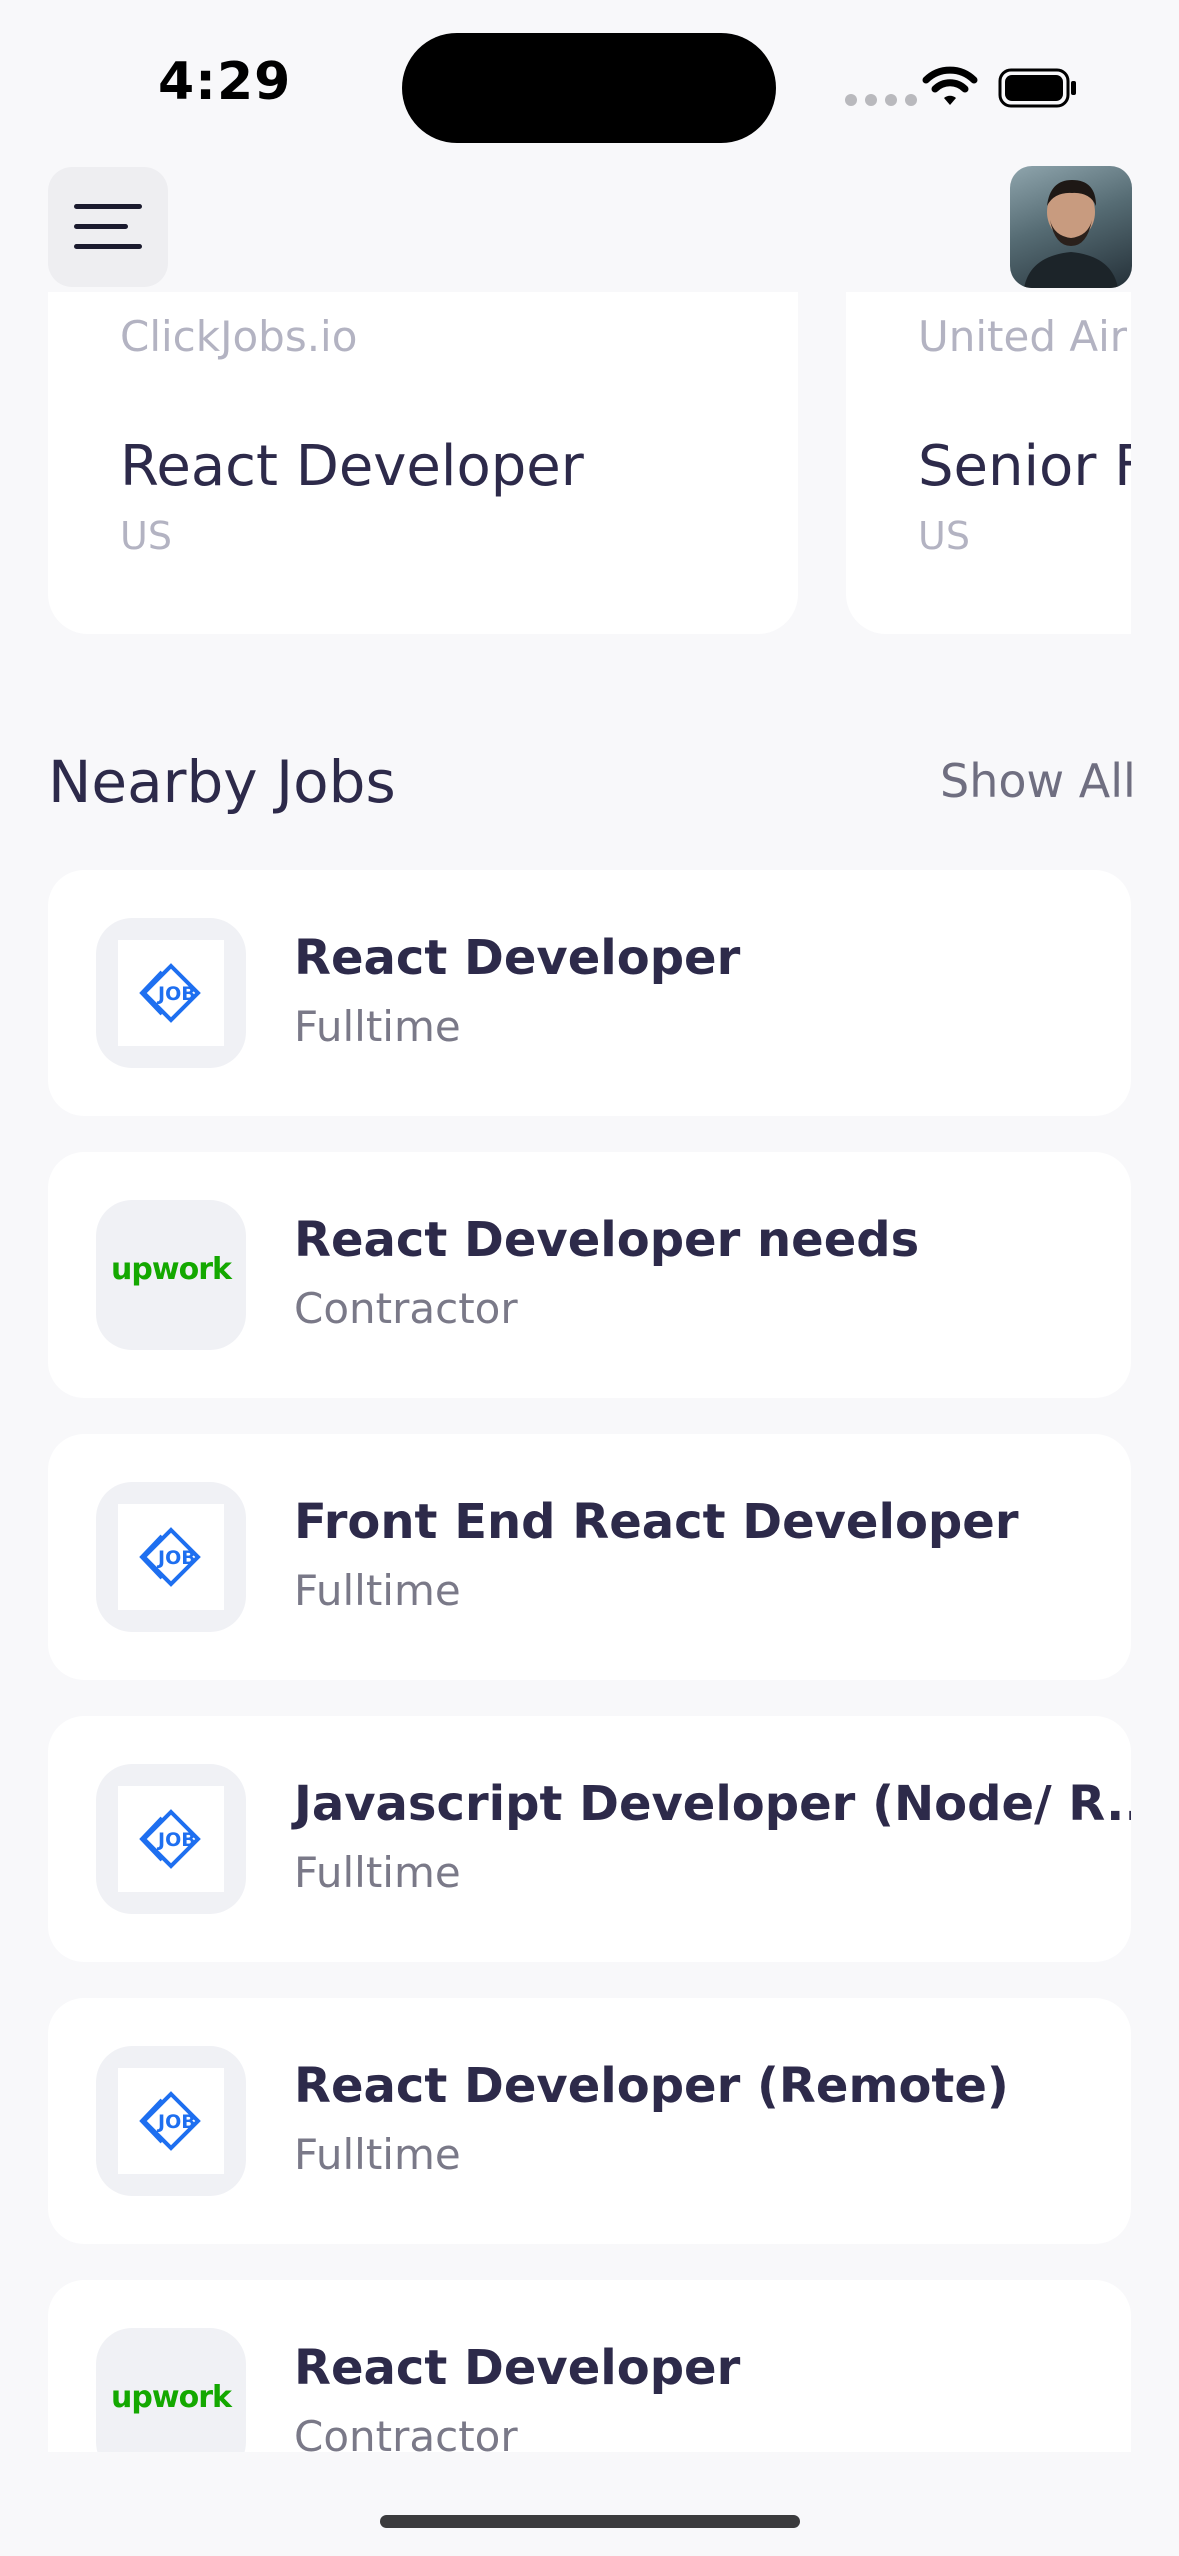  What do you see at coordinates (950, 85) in the screenshot?
I see `wifi-icon` at bounding box center [950, 85].